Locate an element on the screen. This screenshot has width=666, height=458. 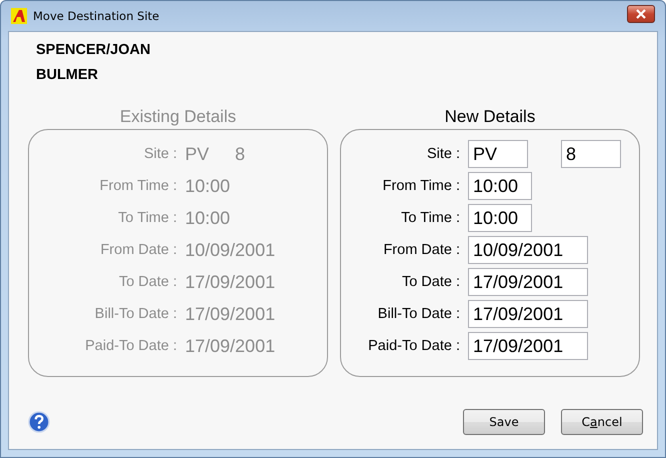
dialog-button: Save is located at coordinates (504, 422).